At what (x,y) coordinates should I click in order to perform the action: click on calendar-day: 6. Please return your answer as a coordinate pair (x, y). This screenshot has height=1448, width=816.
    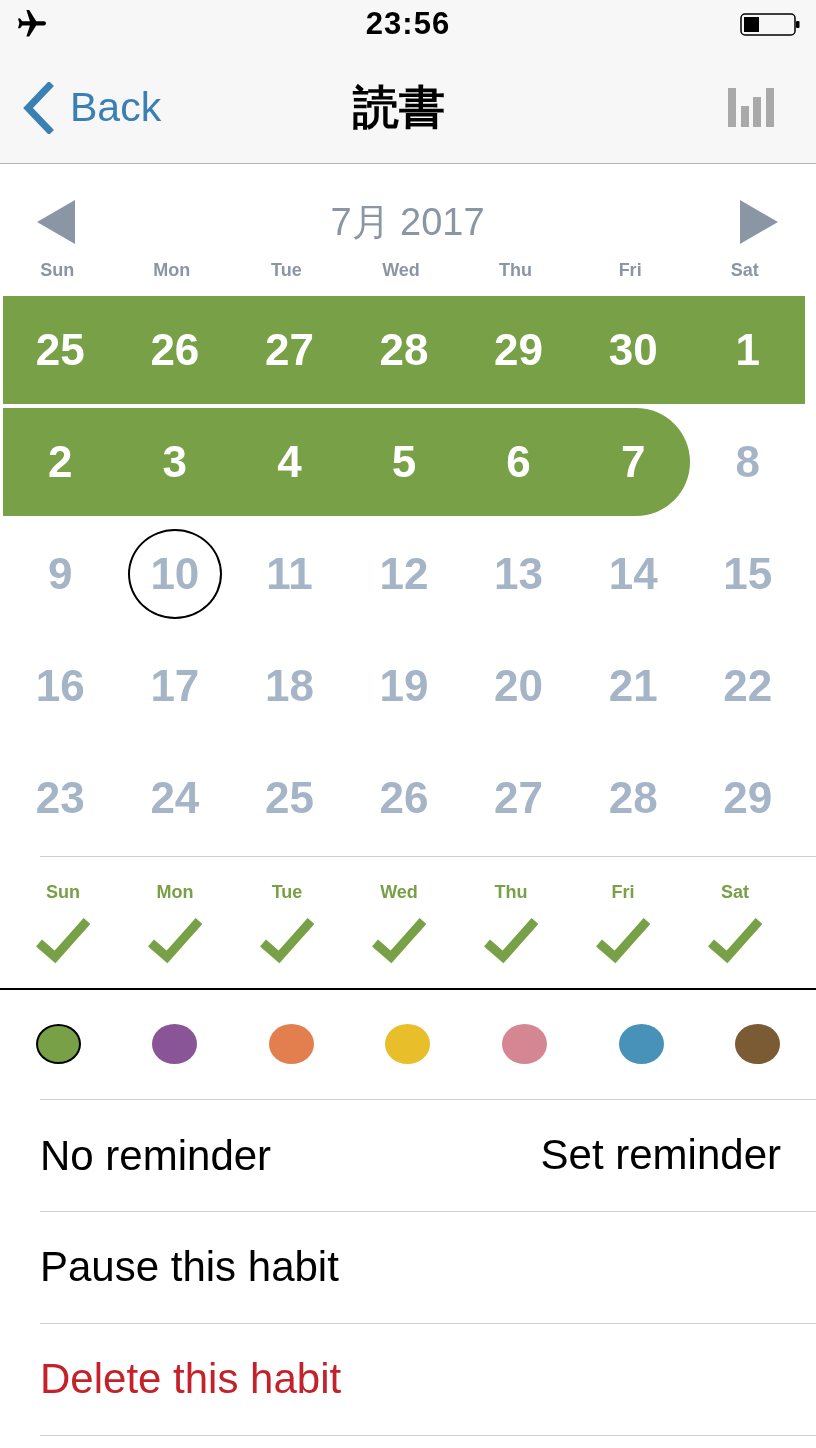
    Looking at the image, I should click on (518, 462).